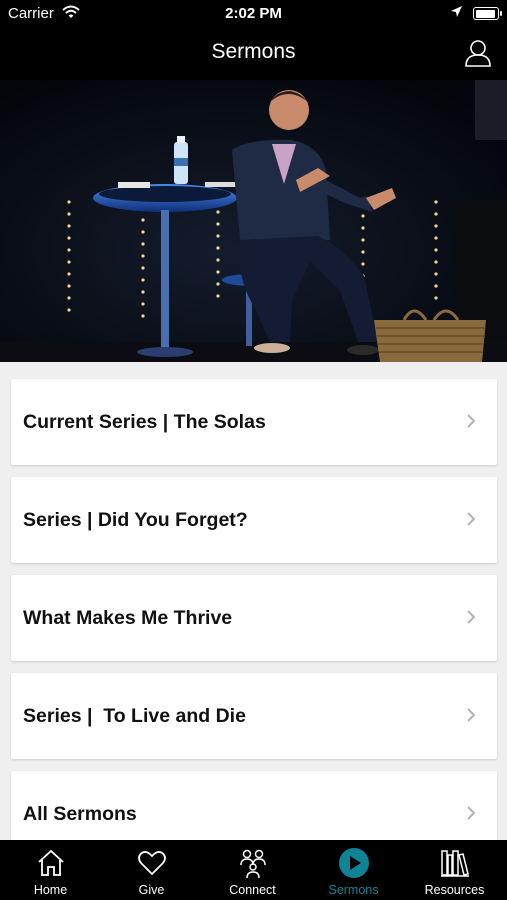 Image resolution: width=507 pixels, height=900 pixels. I want to click on list-item-current-series: Current Series | The Solas, so click(254, 422).